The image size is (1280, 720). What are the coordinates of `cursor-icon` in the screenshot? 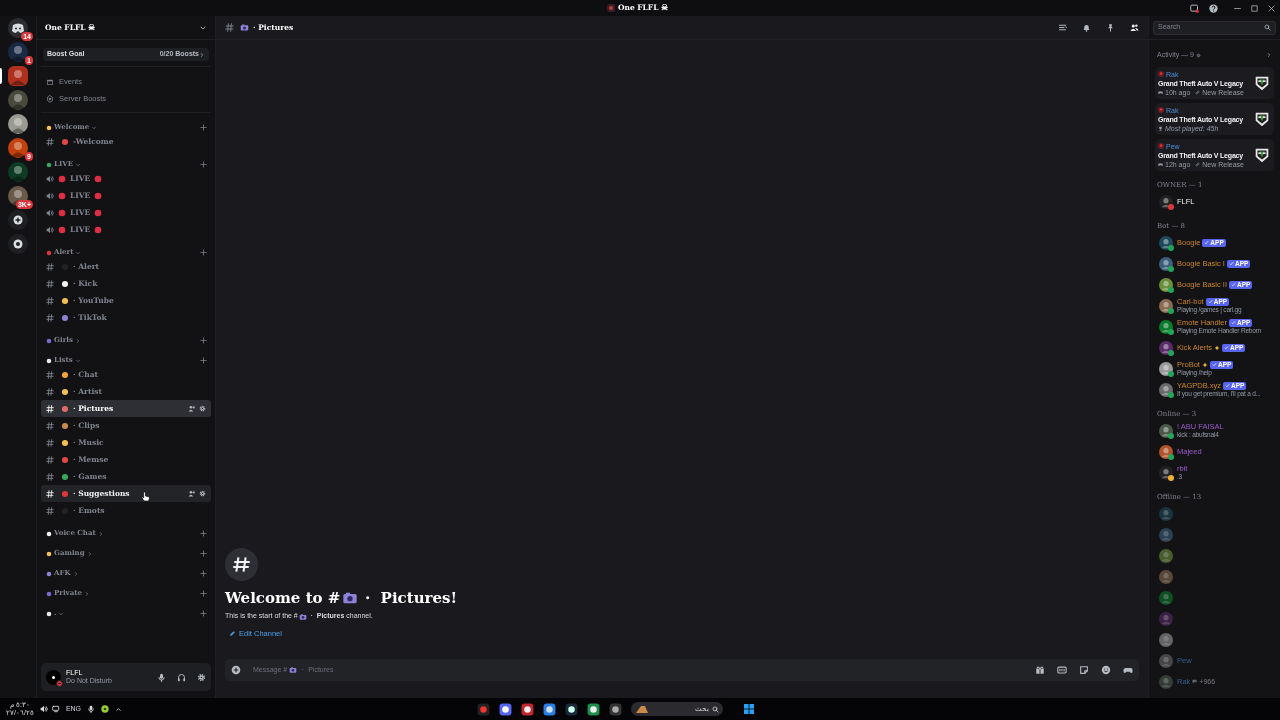 It's located at (145, 496).